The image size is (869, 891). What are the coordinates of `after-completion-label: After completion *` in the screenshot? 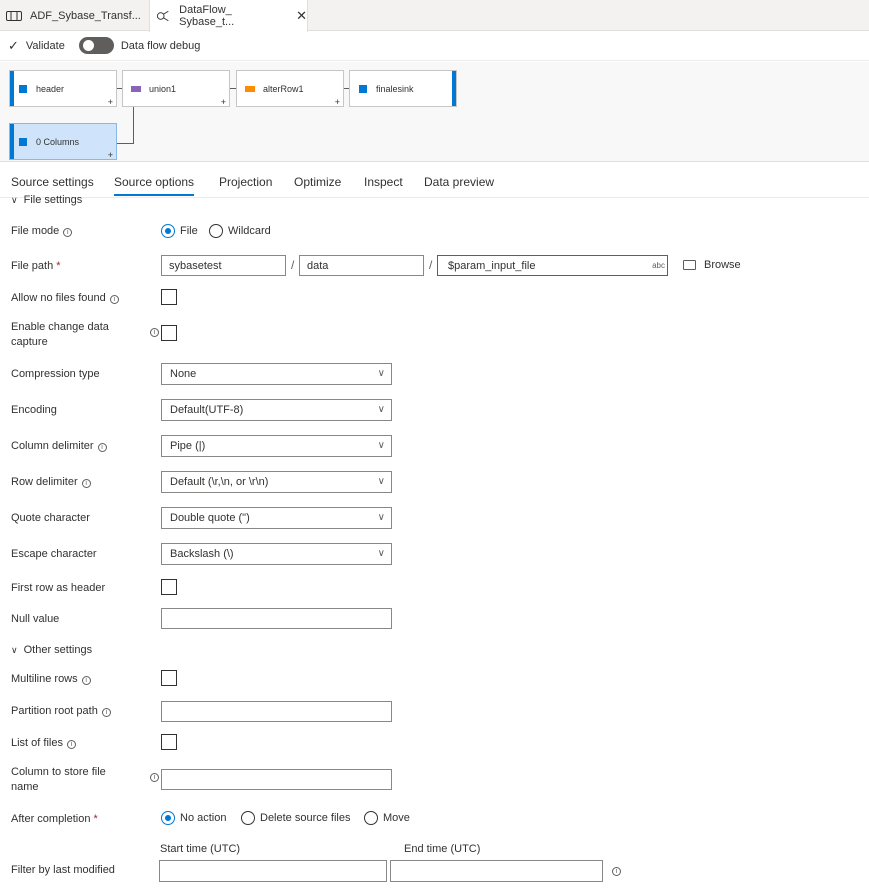 It's located at (54, 819).